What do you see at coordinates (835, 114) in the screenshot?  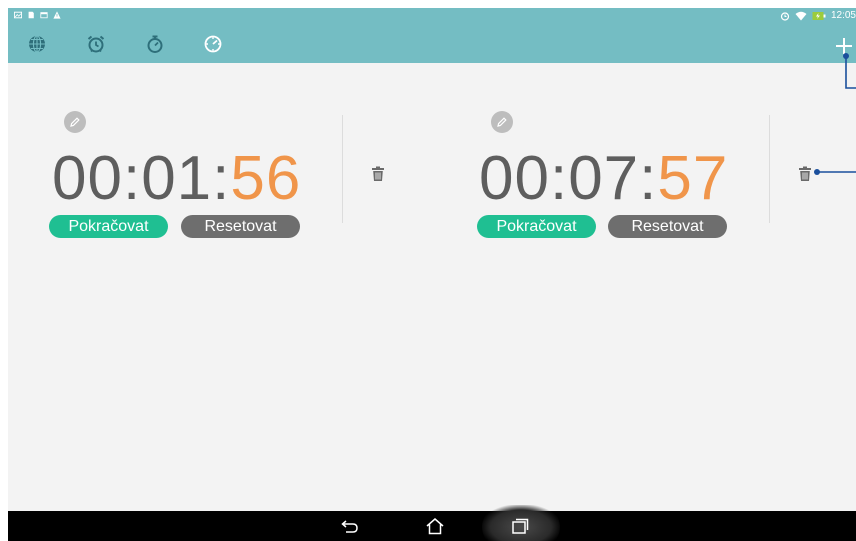 I see `callout-lines` at bounding box center [835, 114].